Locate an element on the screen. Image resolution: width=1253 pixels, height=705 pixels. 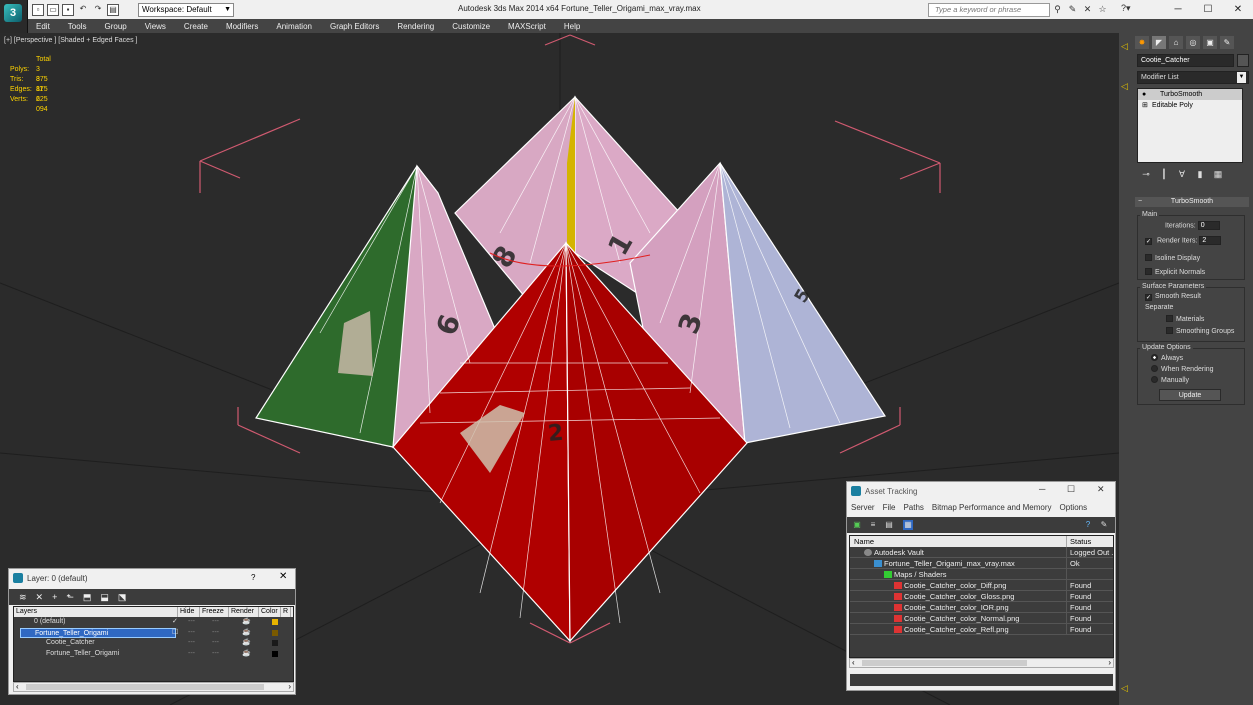
make-unique-icon: ∀ is located at coordinates (1182, 174).